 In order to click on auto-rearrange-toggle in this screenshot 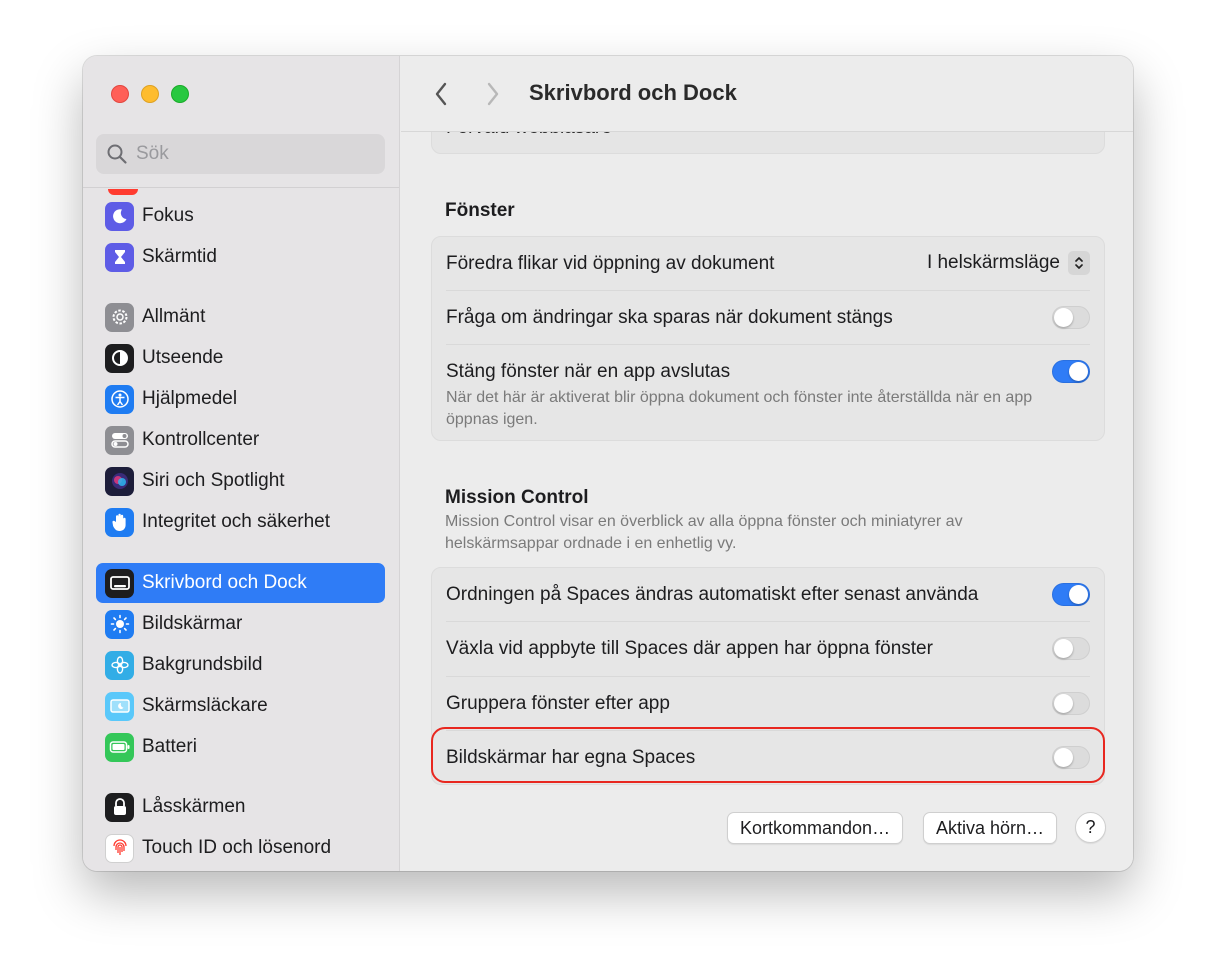, I will do `click(1071, 594)`.